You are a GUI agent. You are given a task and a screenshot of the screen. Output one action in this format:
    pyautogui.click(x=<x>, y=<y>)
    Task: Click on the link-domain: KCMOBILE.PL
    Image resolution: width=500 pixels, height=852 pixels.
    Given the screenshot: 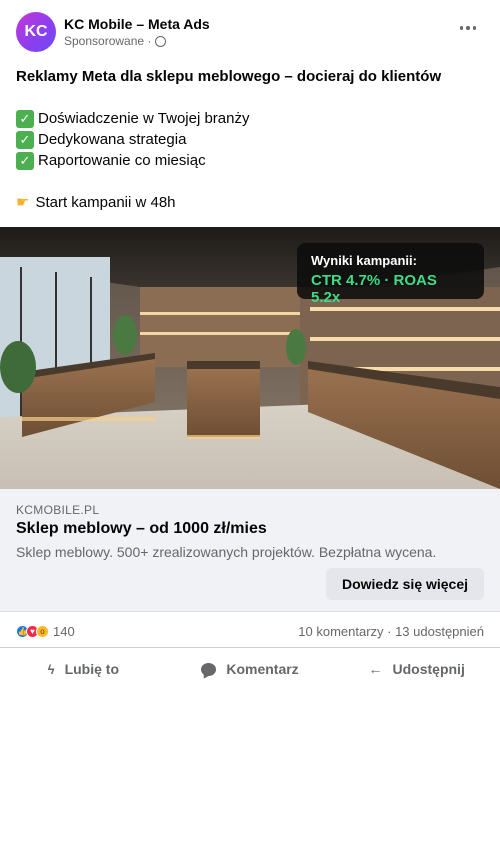 What is the action you would take?
    pyautogui.click(x=58, y=510)
    